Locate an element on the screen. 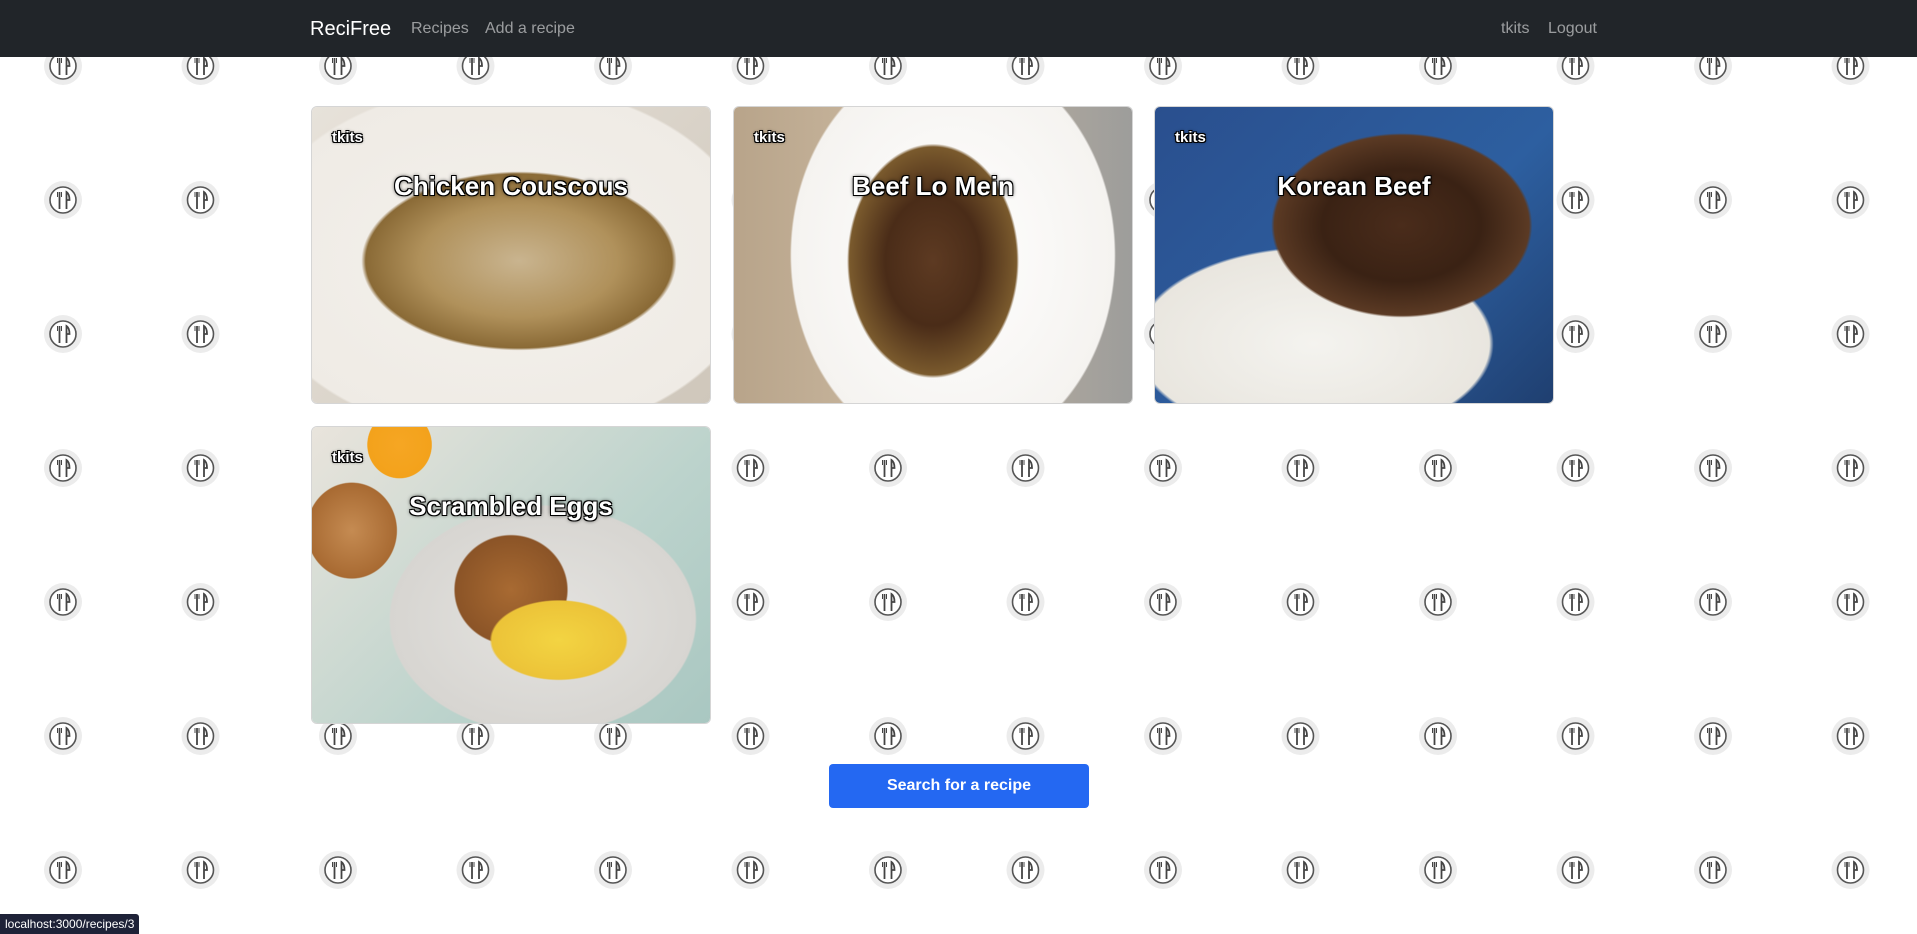 This screenshot has width=1917, height=934. recipe-title: Scrambled Eggs is located at coordinates (511, 506).